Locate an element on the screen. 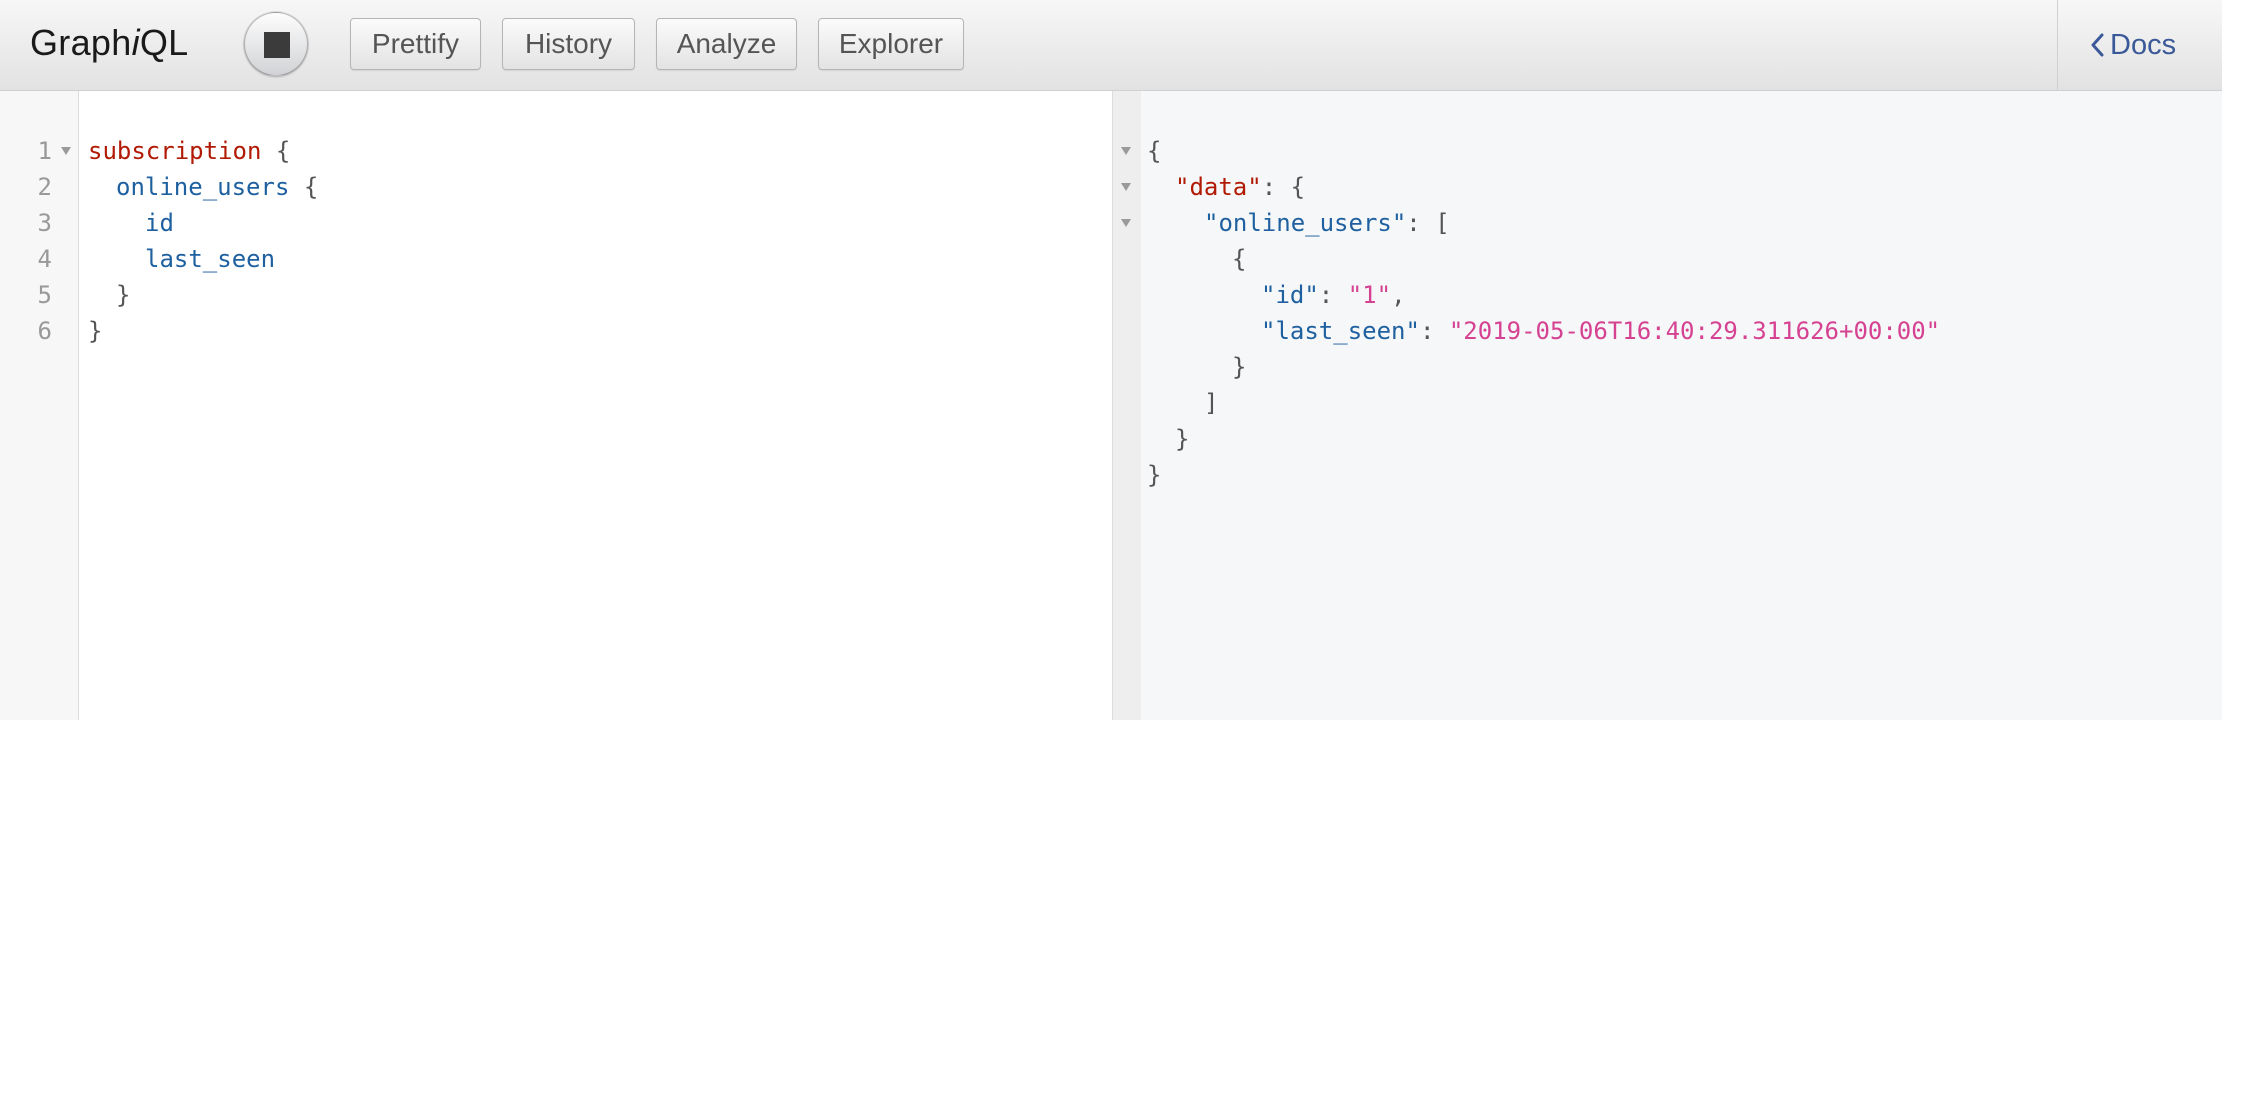 This screenshot has width=2252, height=1099. result-id-value: "1" is located at coordinates (1369, 295).